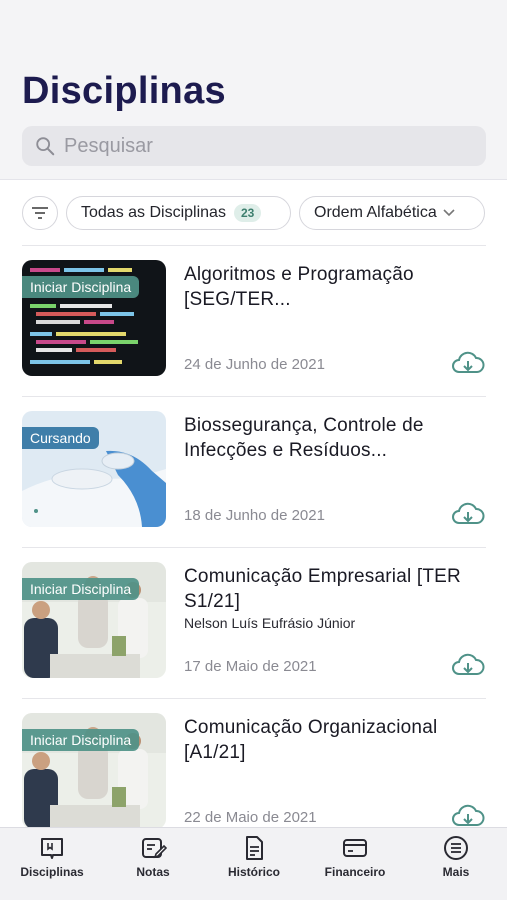 This screenshot has height=900, width=507. What do you see at coordinates (250, 817) in the screenshot?
I see `course-date: 22 de Maio de 2021` at bounding box center [250, 817].